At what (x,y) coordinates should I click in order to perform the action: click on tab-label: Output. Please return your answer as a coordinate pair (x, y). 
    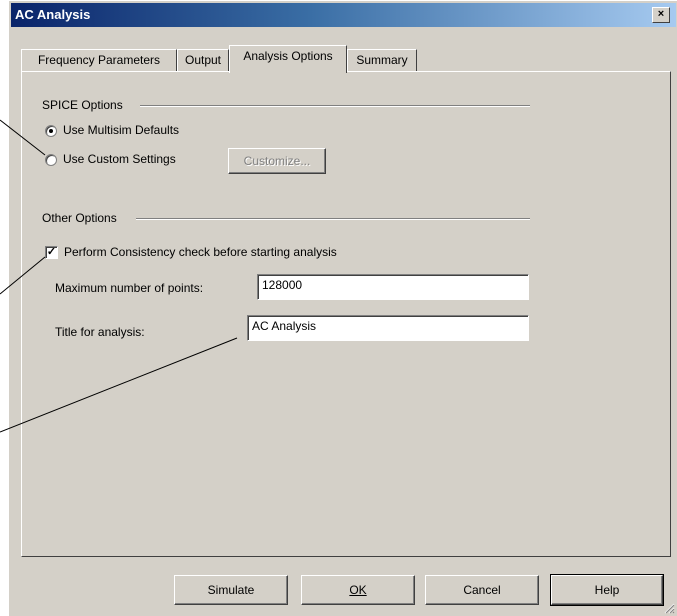
    Looking at the image, I should click on (203, 60).